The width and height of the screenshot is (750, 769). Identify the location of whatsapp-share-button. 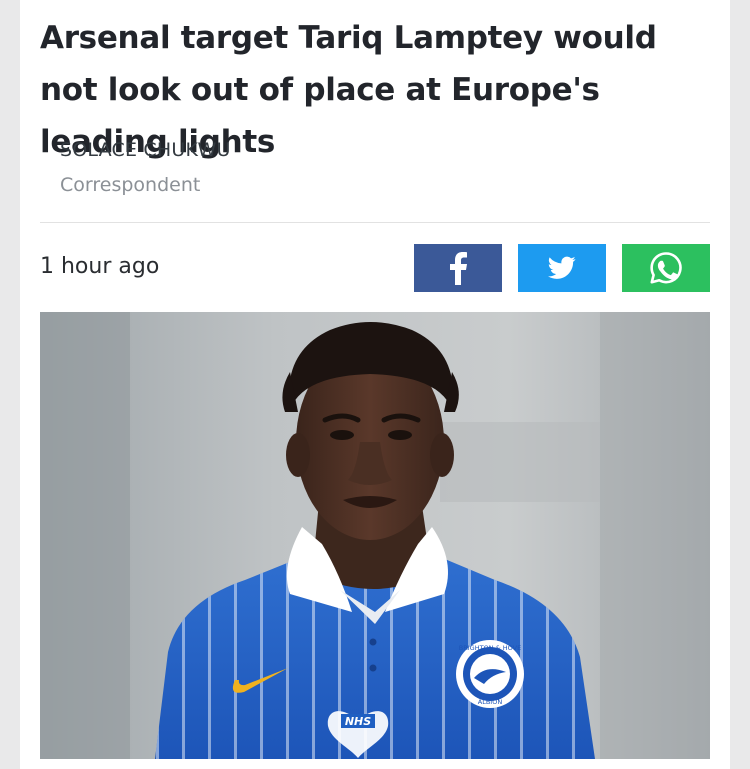
(666, 268).